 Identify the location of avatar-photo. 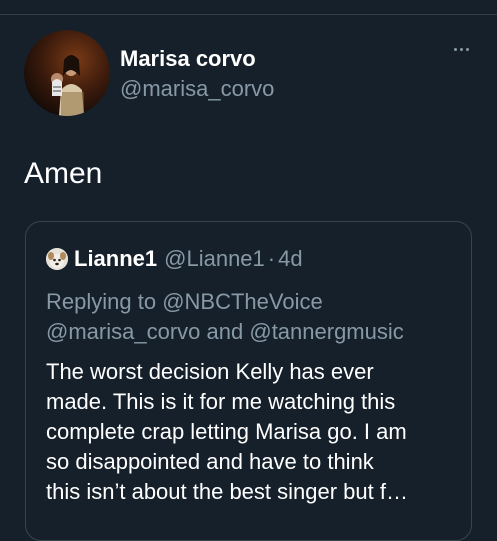
(67, 85).